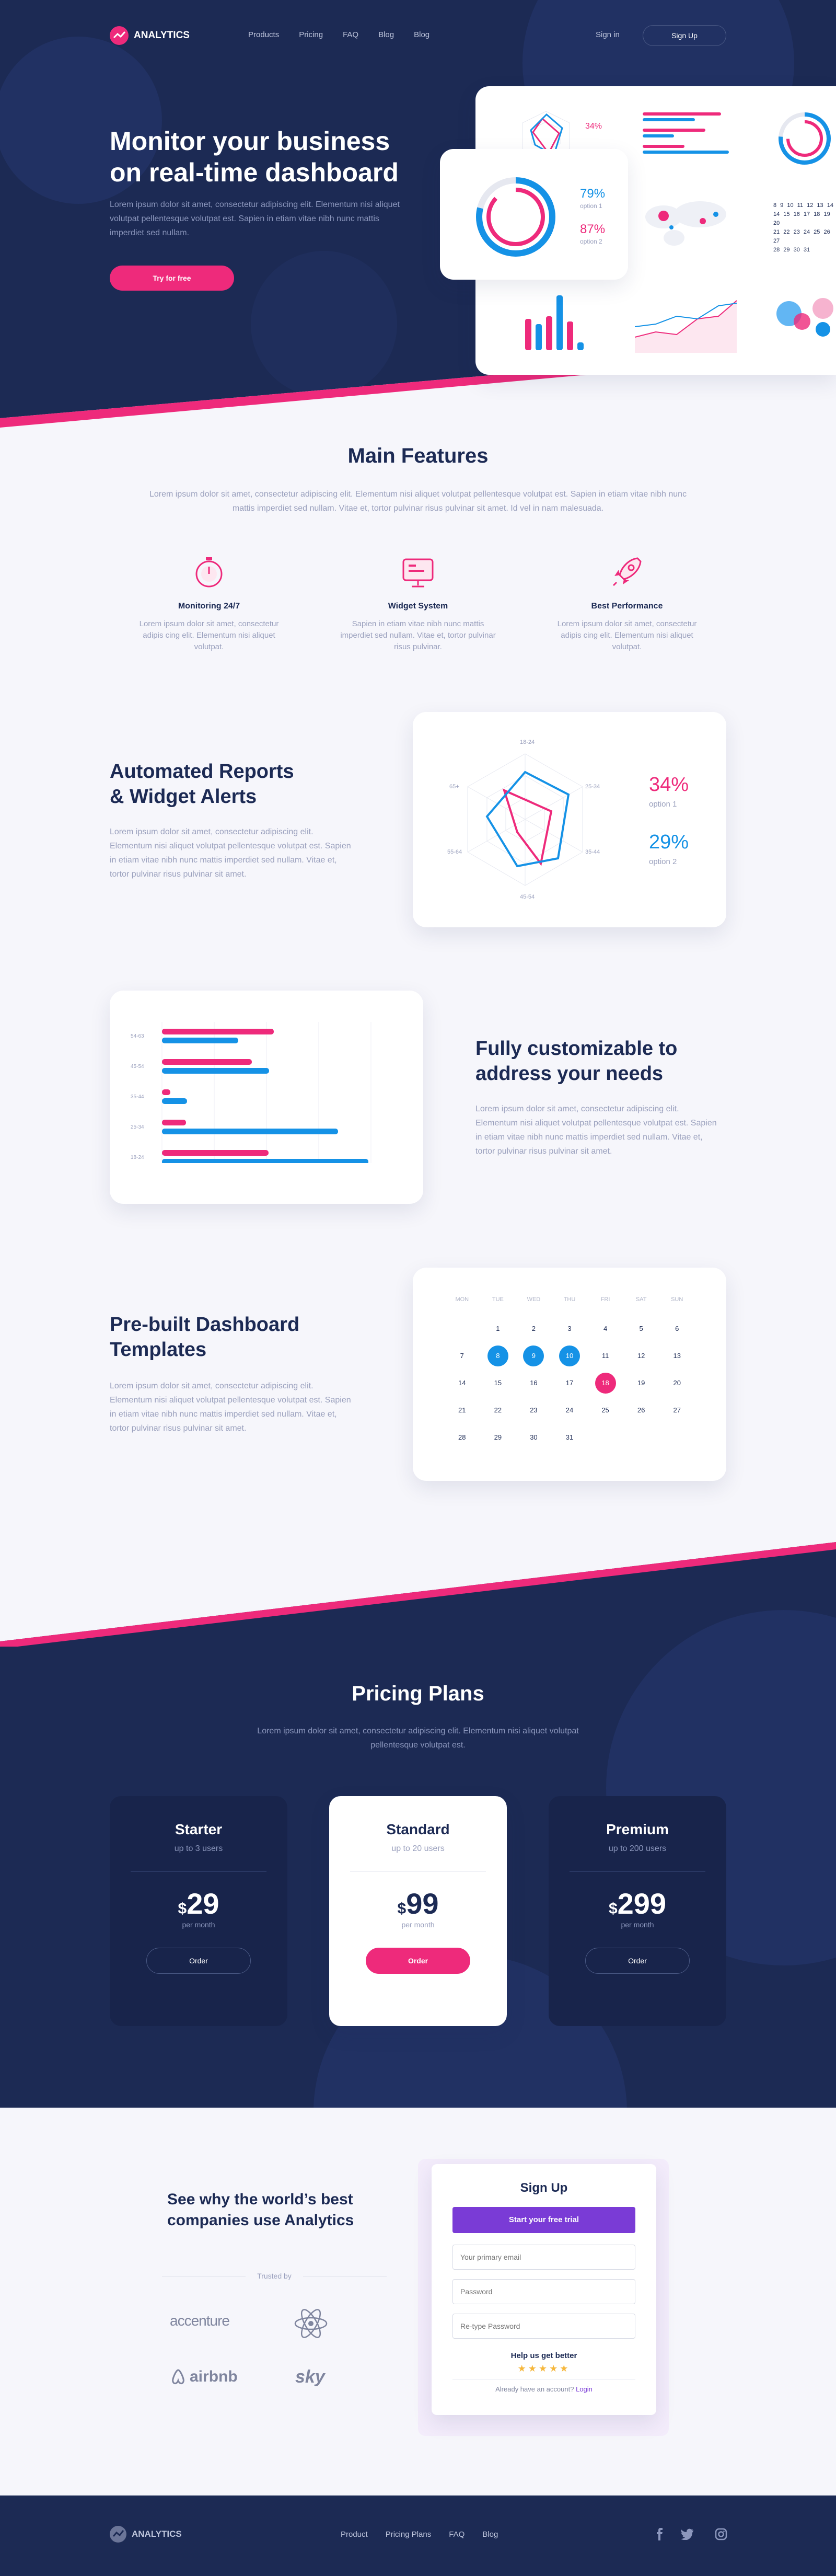 This screenshot has height=2576, width=836. I want to click on social-title-line2: companies use Analytics, so click(260, 2220).